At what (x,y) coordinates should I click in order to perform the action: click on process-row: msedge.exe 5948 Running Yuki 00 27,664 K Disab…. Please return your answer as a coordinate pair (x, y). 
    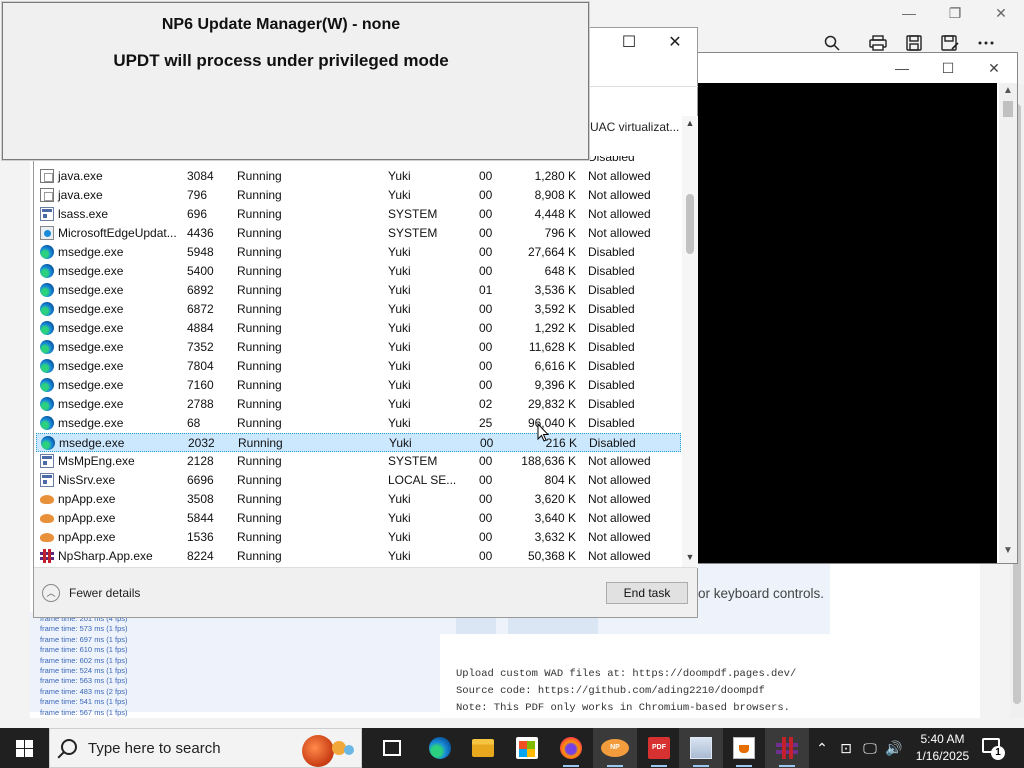
    Looking at the image, I should click on (358, 252).